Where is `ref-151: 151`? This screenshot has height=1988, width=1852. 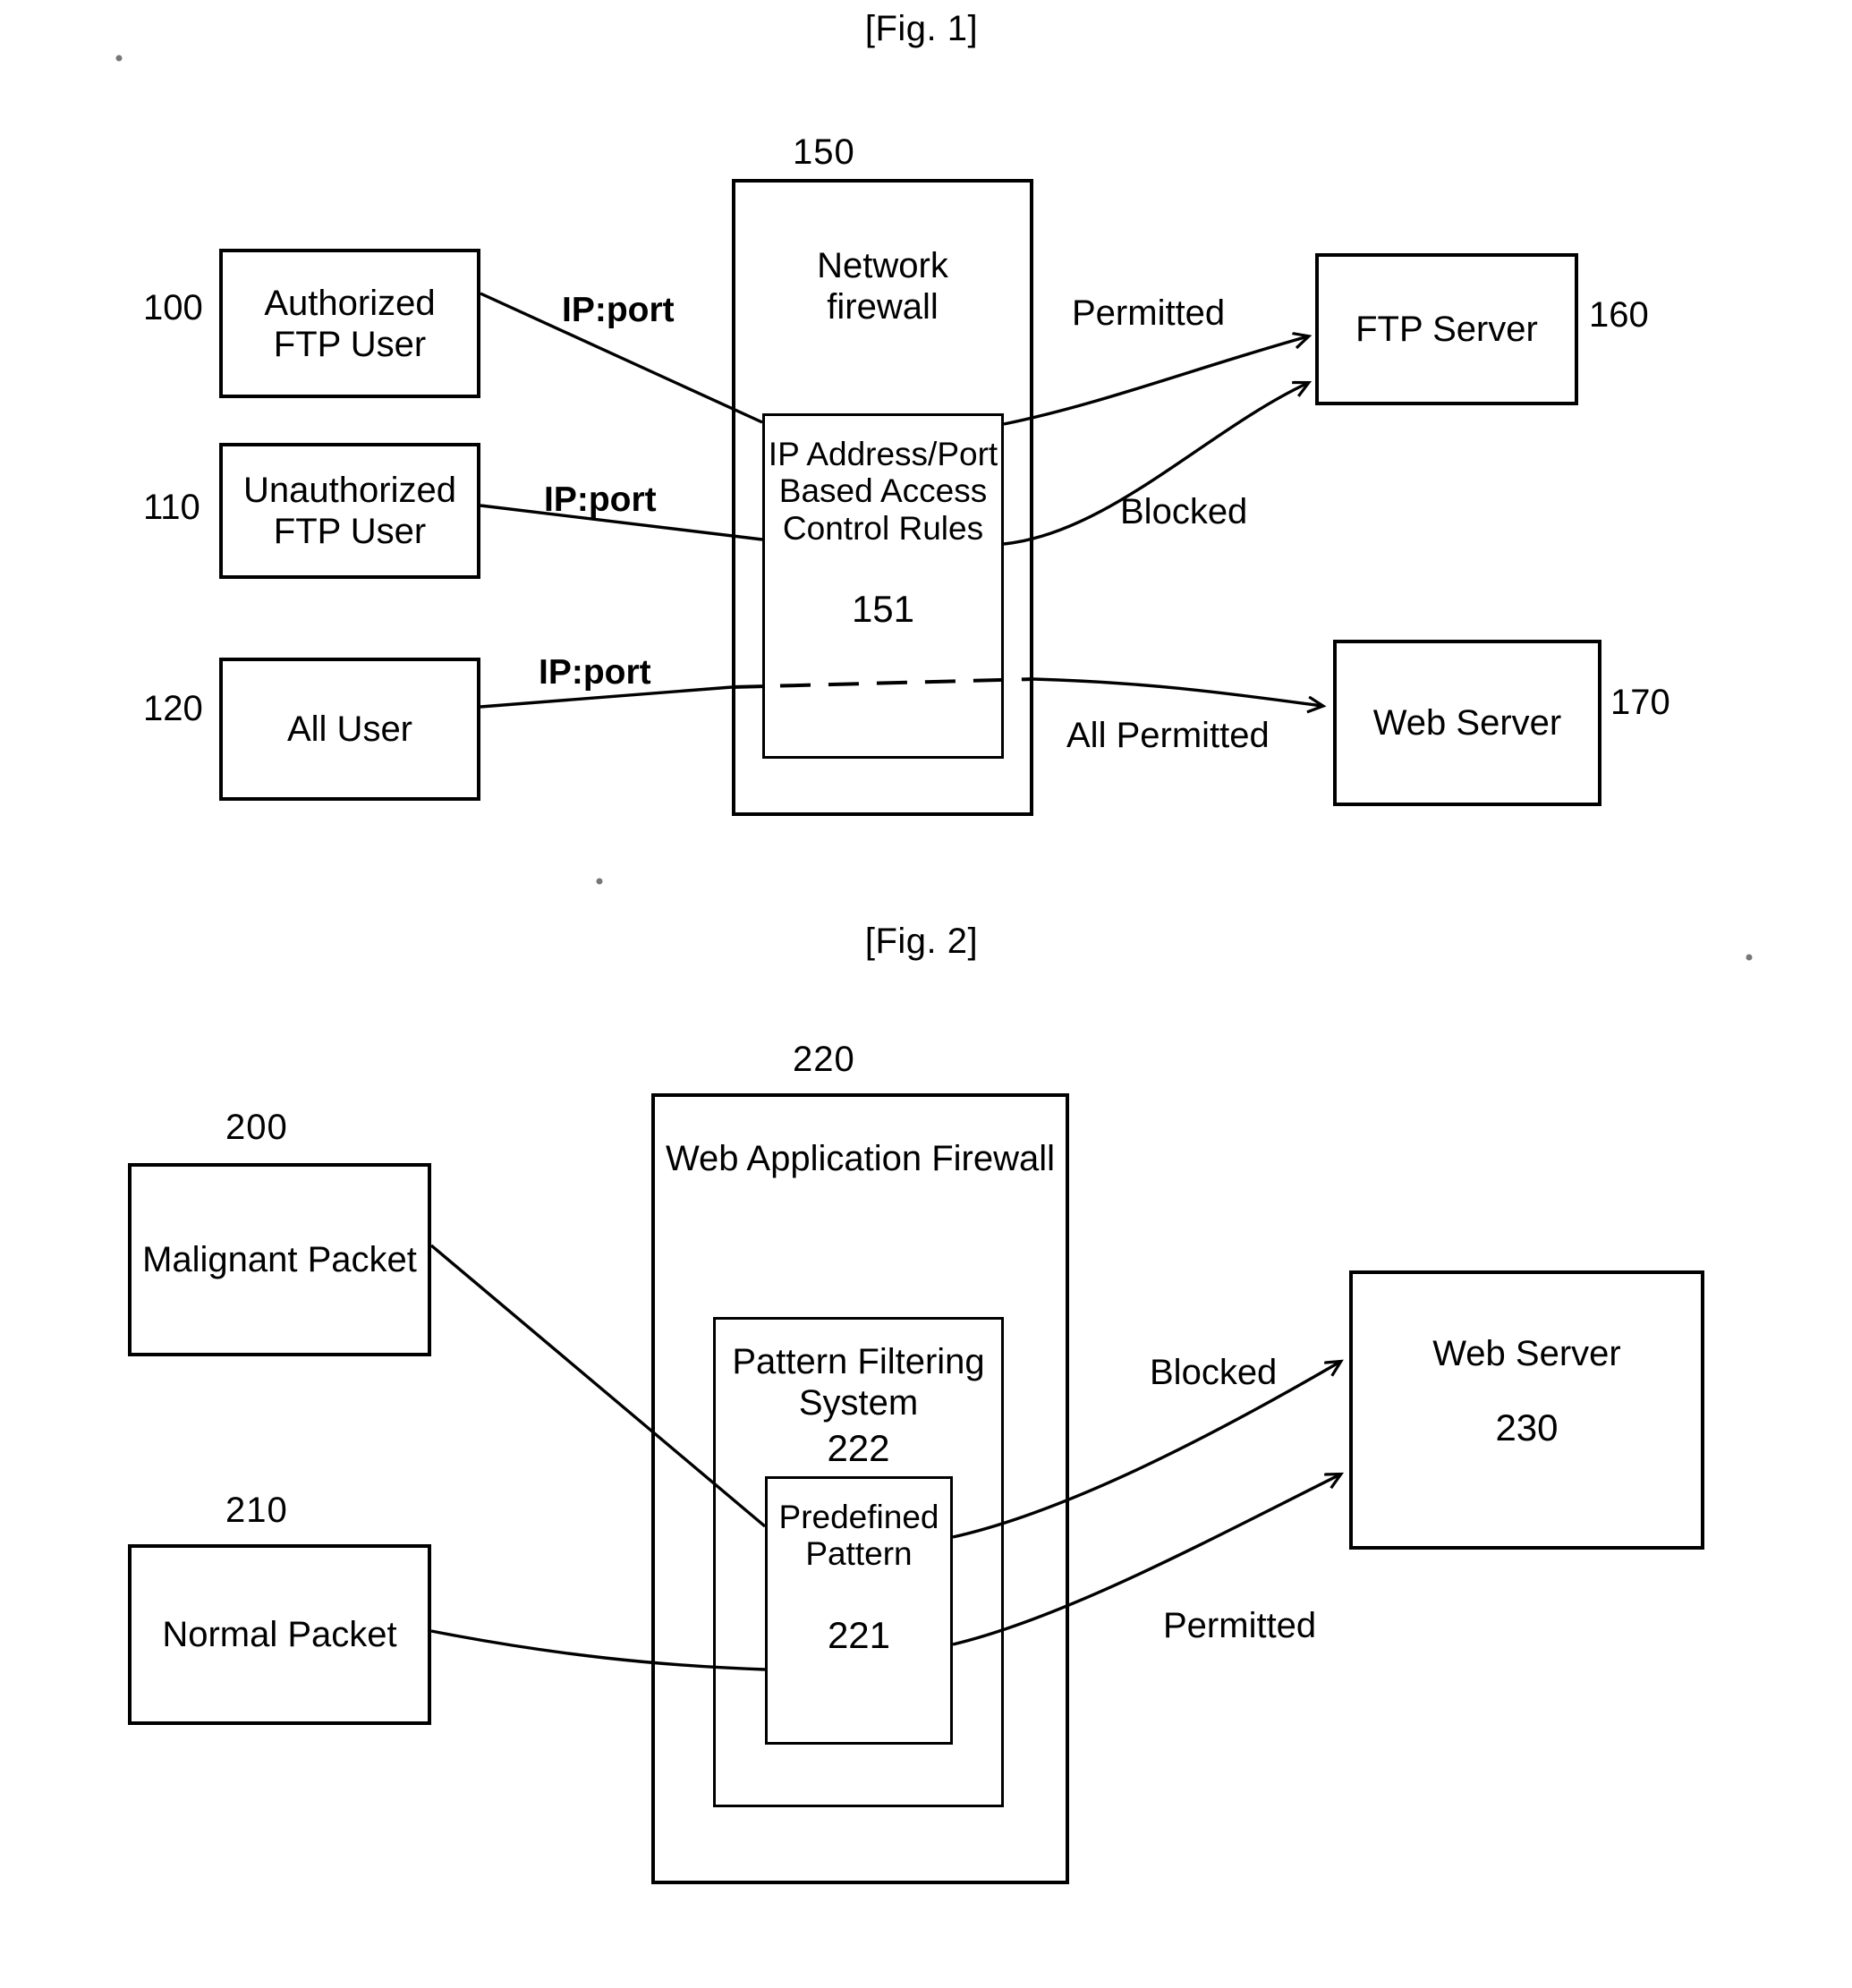
ref-151: 151 is located at coordinates (883, 609).